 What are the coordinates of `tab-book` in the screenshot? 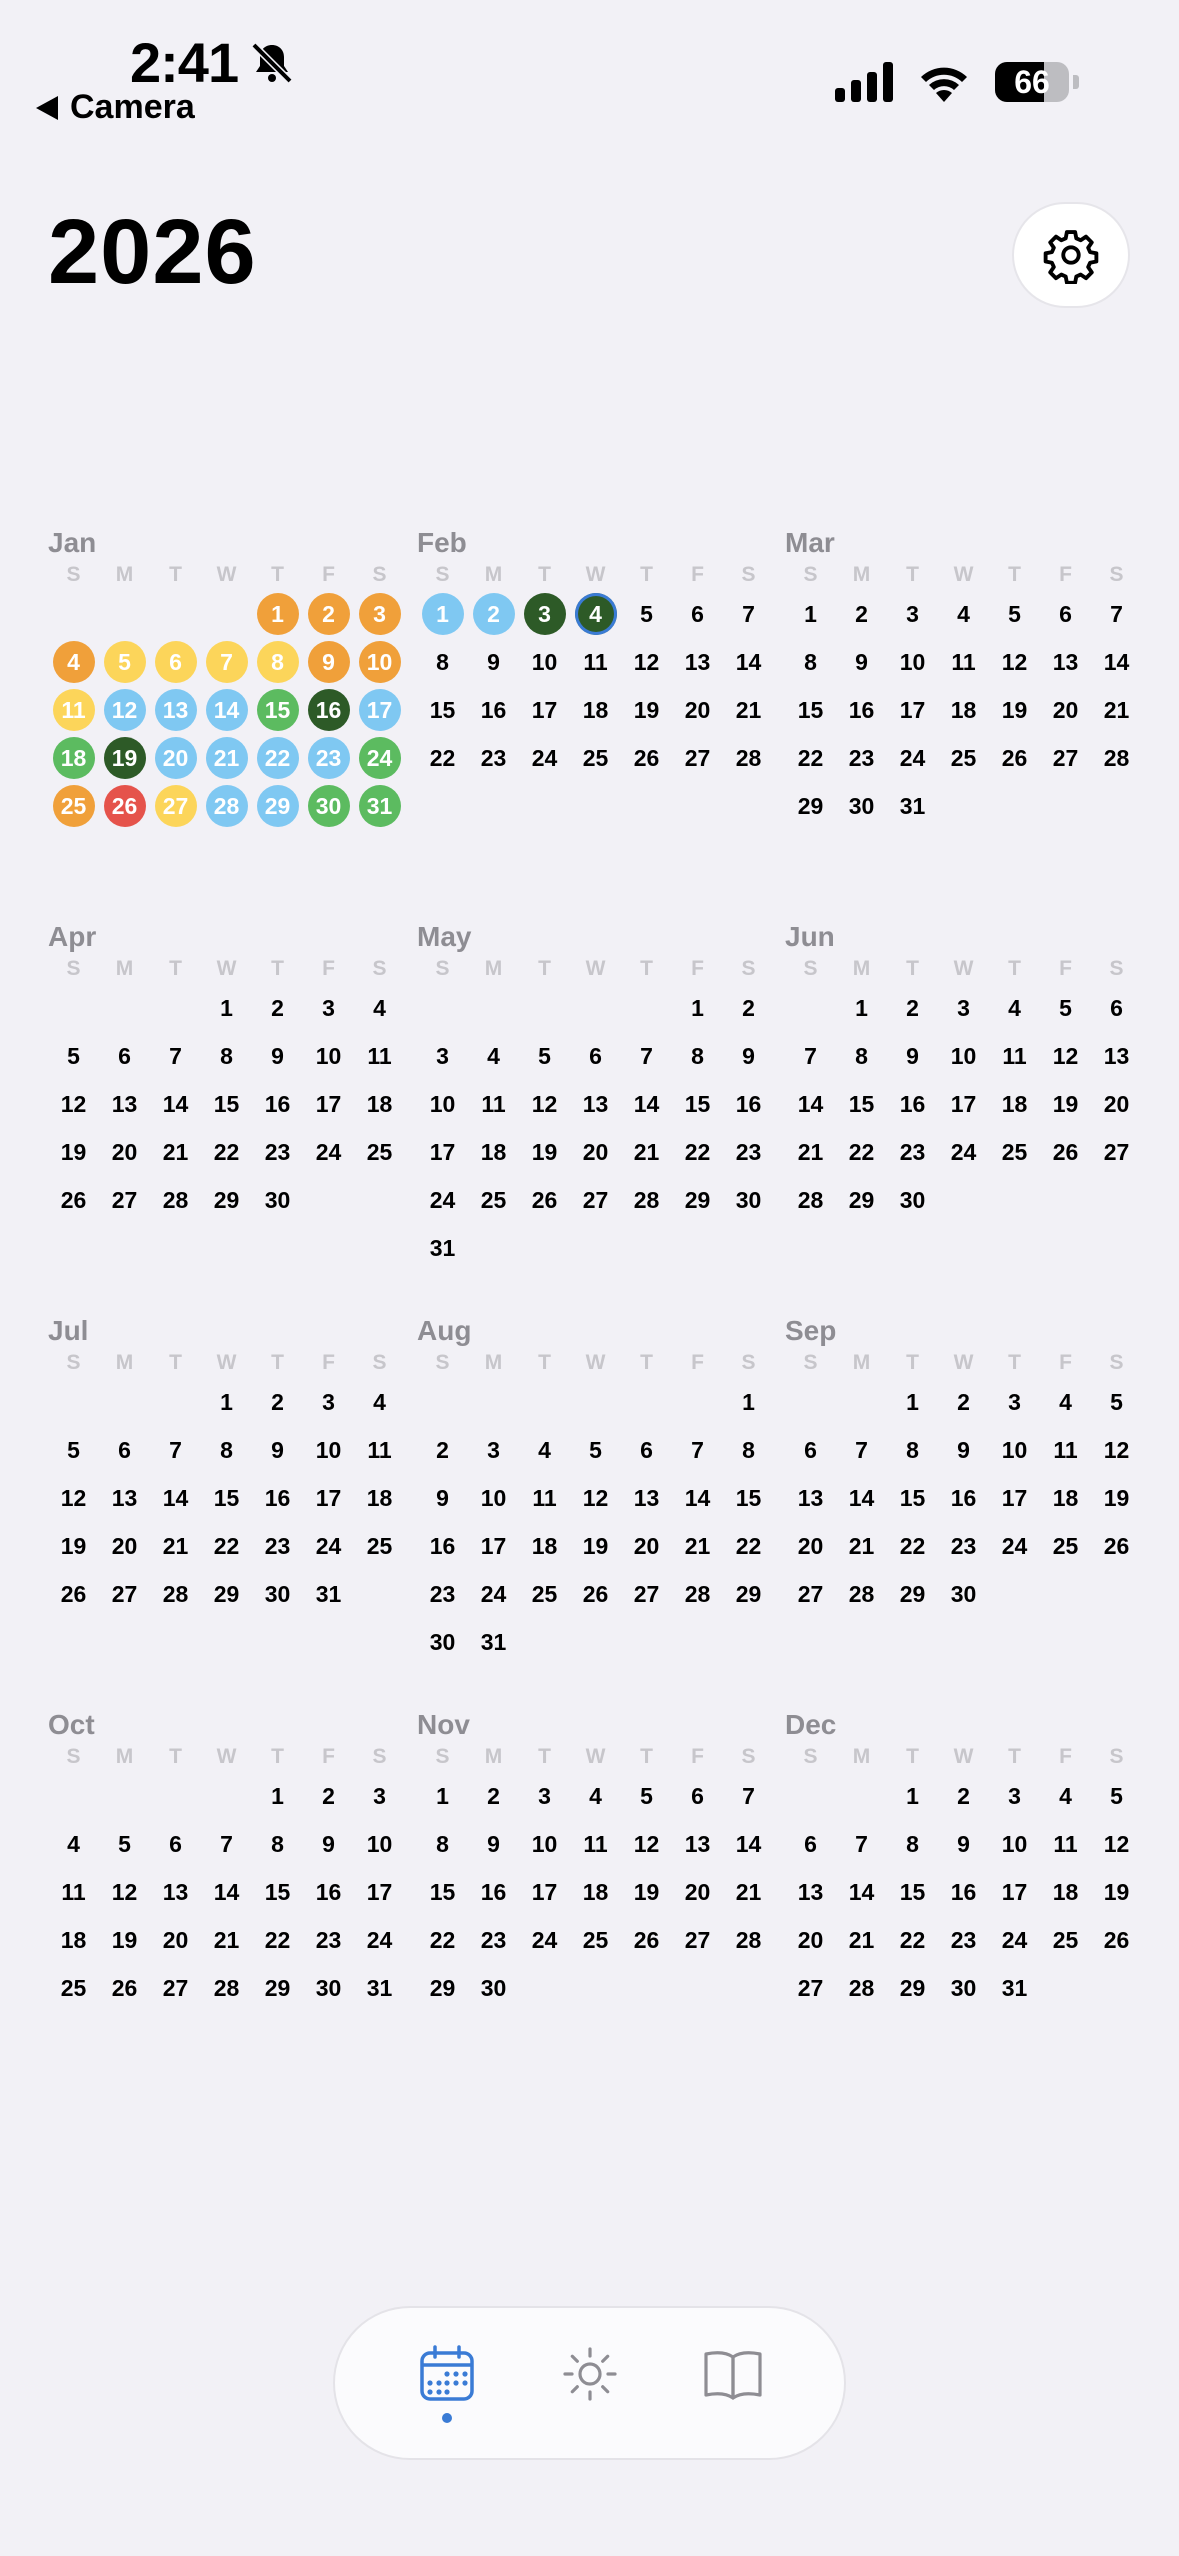 It's located at (733, 2383).